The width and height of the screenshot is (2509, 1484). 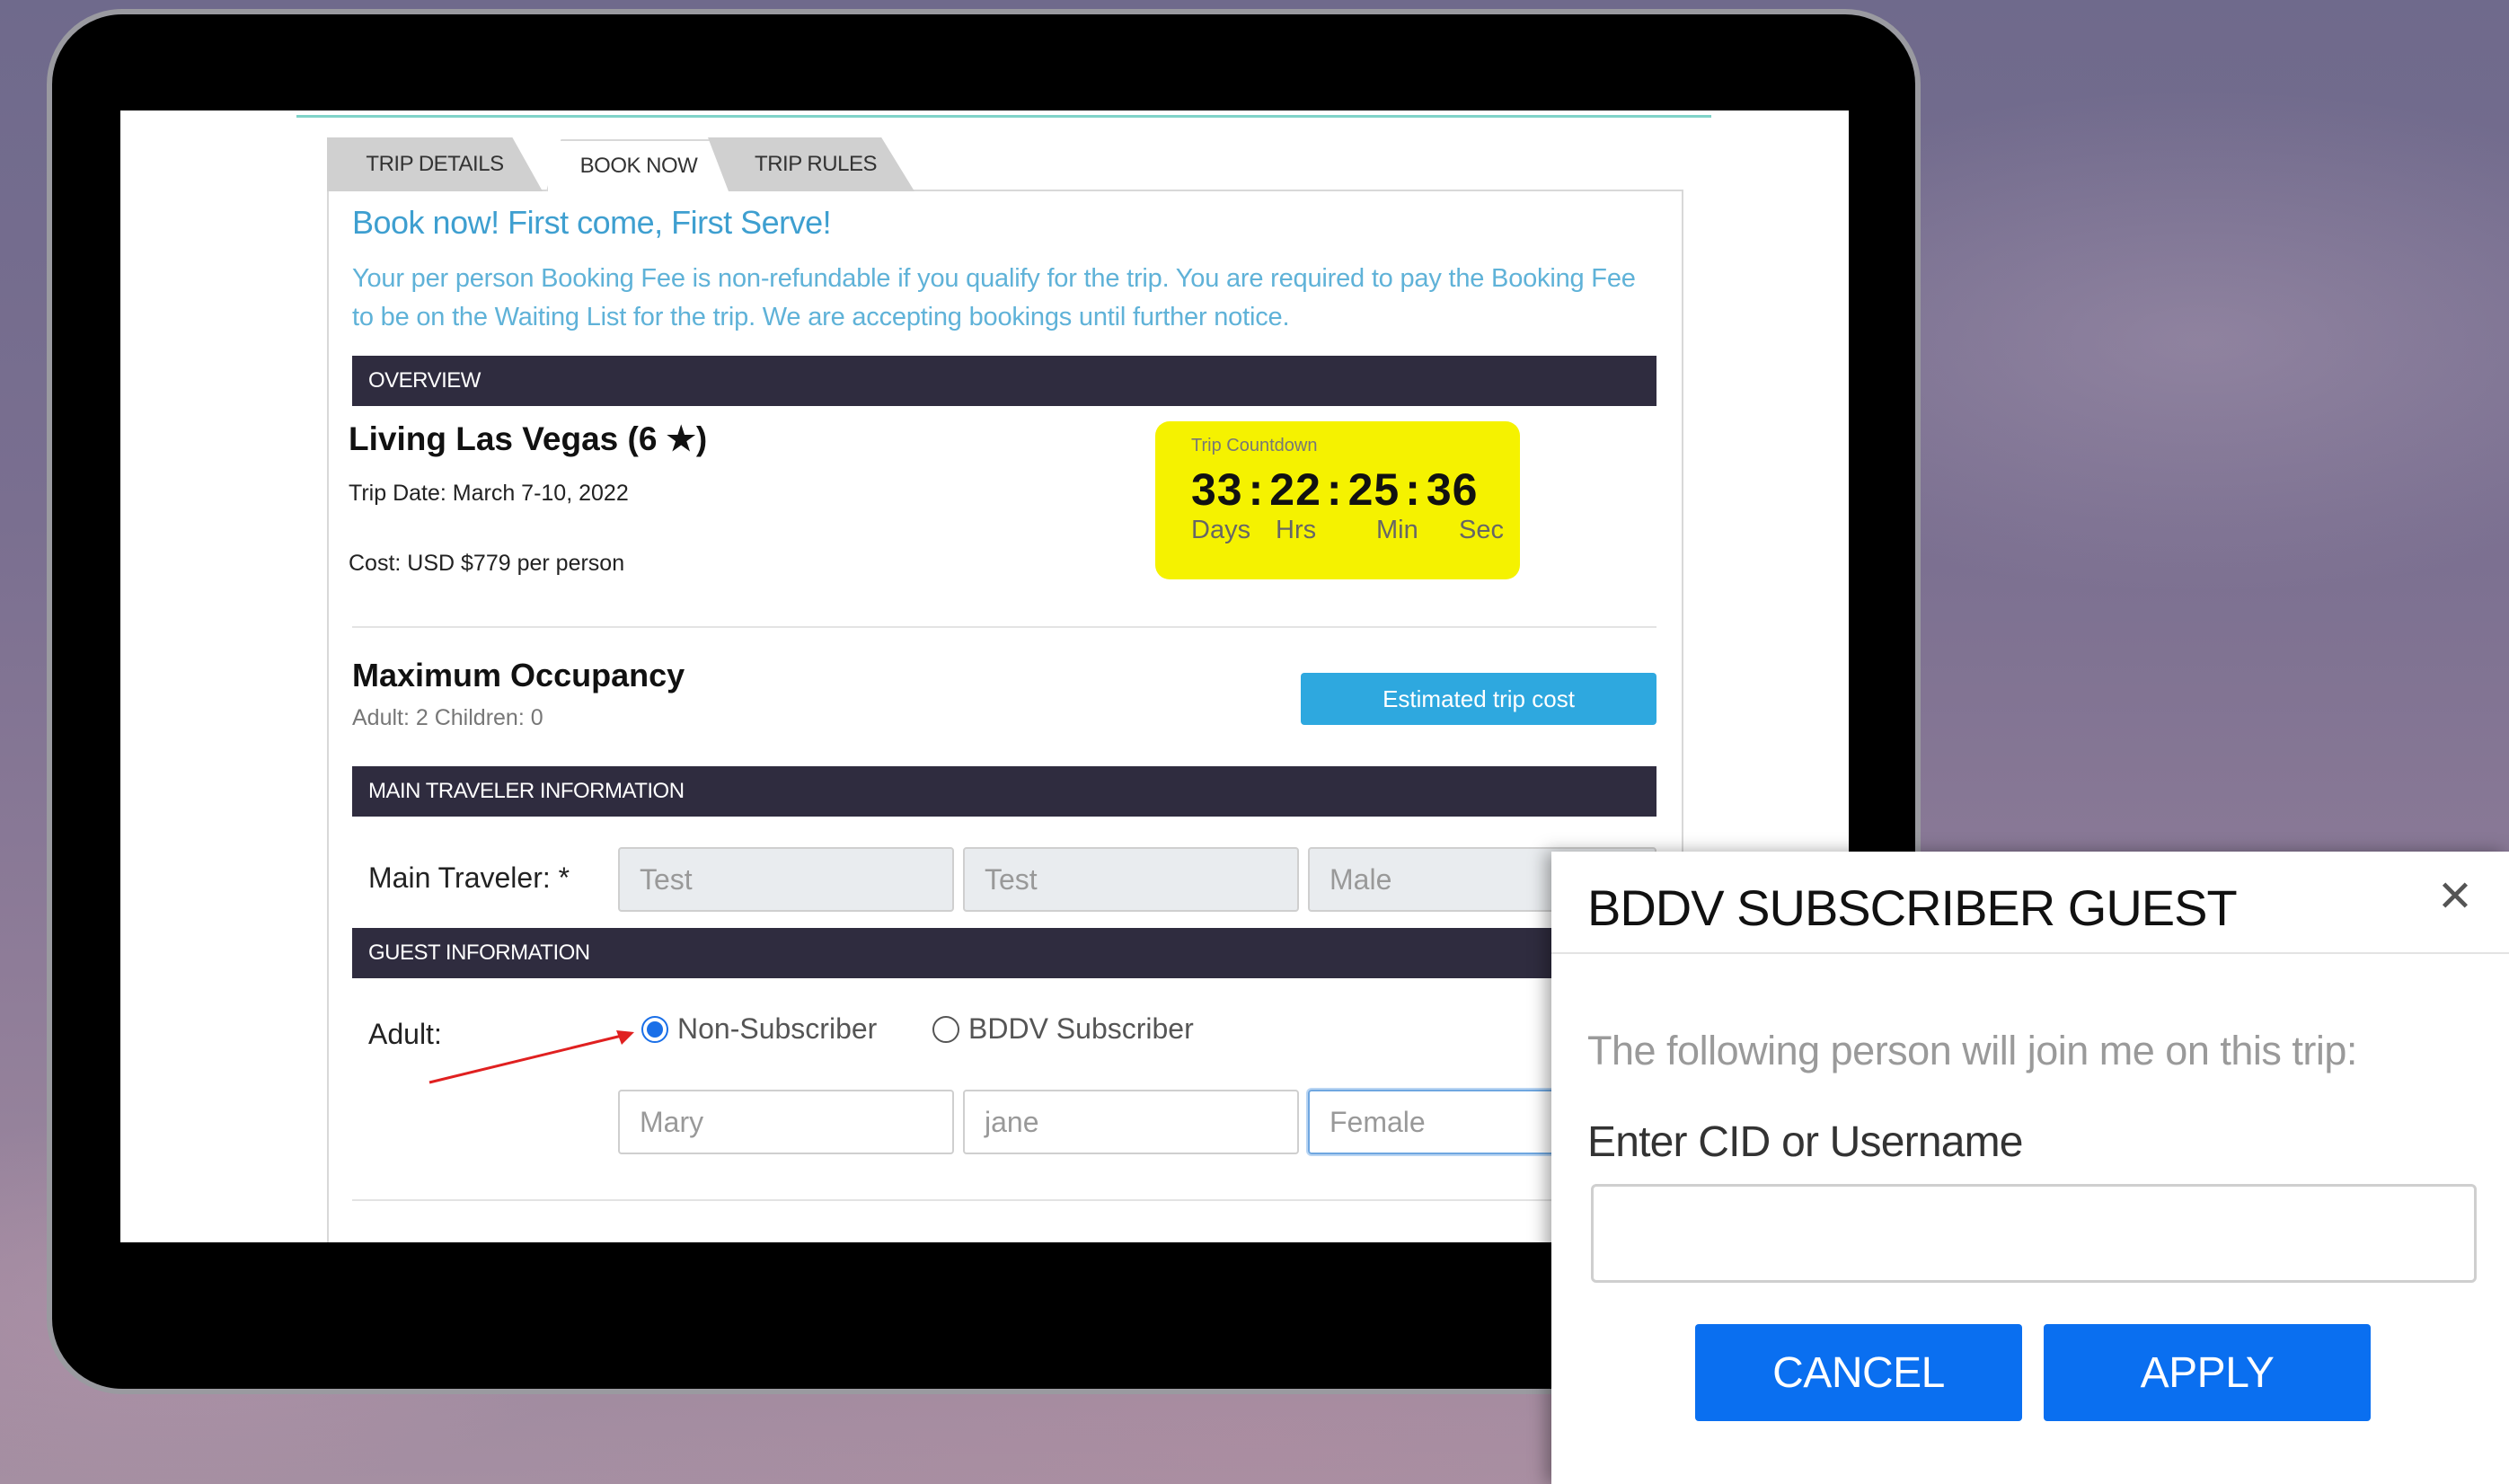 I want to click on tab-trip-rules: TRIP RULES, so click(x=811, y=164).